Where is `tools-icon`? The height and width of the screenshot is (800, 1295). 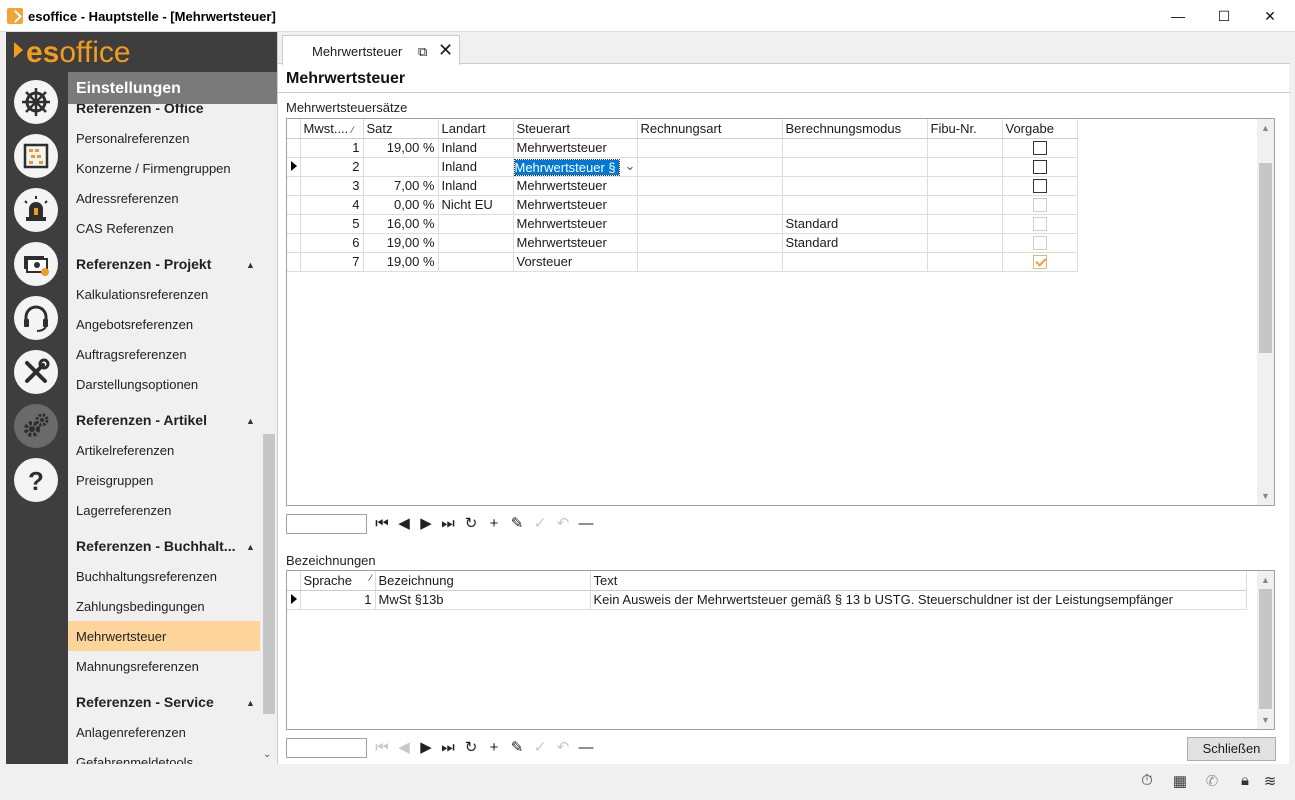 tools-icon is located at coordinates (36, 372).